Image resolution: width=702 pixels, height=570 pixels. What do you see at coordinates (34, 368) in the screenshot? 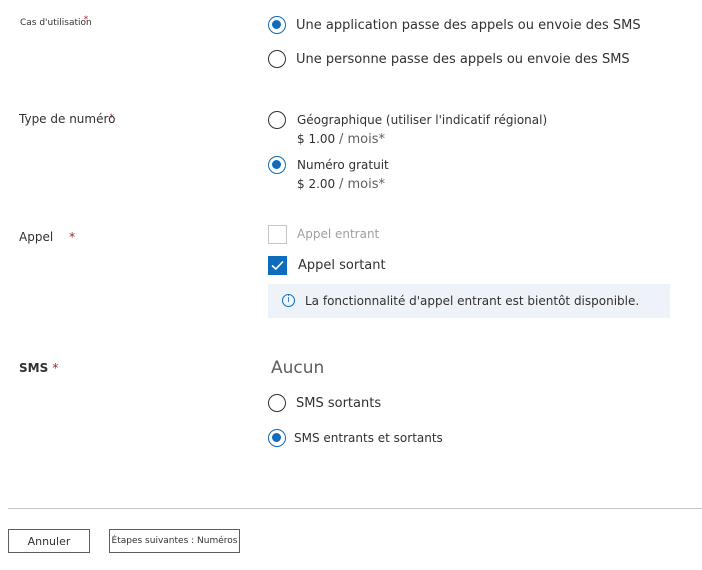
I see `sms-label-text: SMS` at bounding box center [34, 368].